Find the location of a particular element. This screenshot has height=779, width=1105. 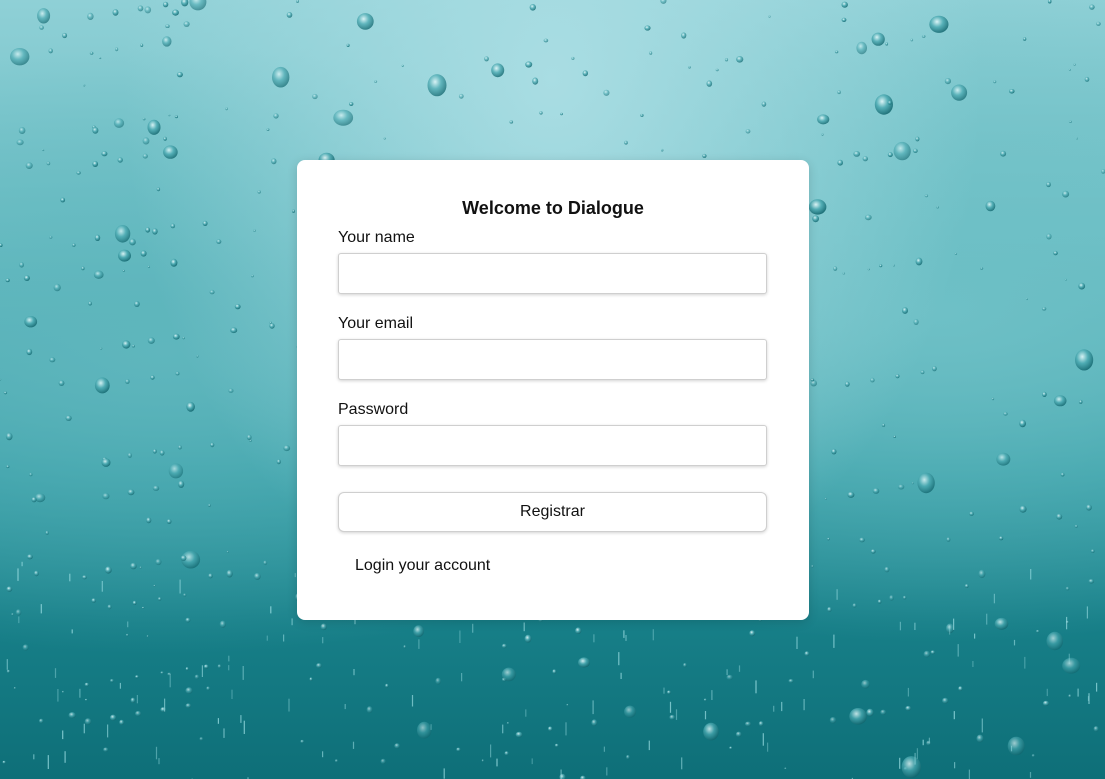

name-label: Your name is located at coordinates (376, 237).